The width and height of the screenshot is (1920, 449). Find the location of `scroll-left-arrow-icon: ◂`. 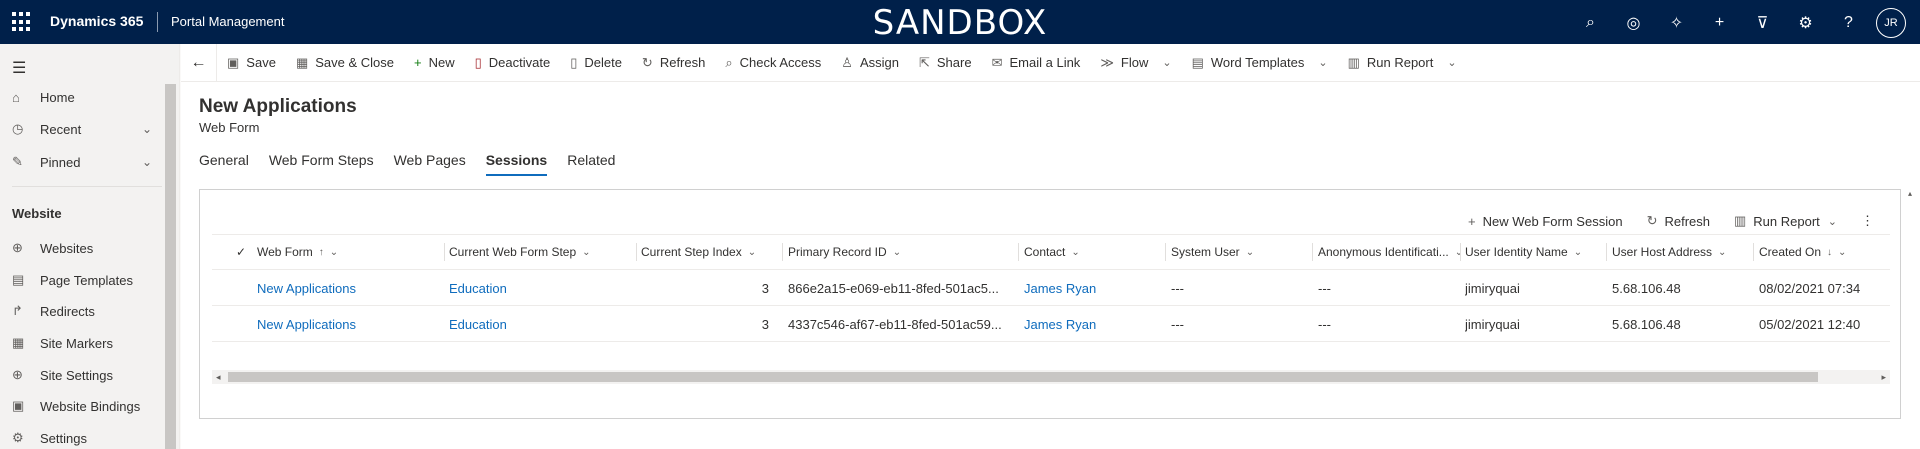

scroll-left-arrow-icon: ◂ is located at coordinates (218, 377).